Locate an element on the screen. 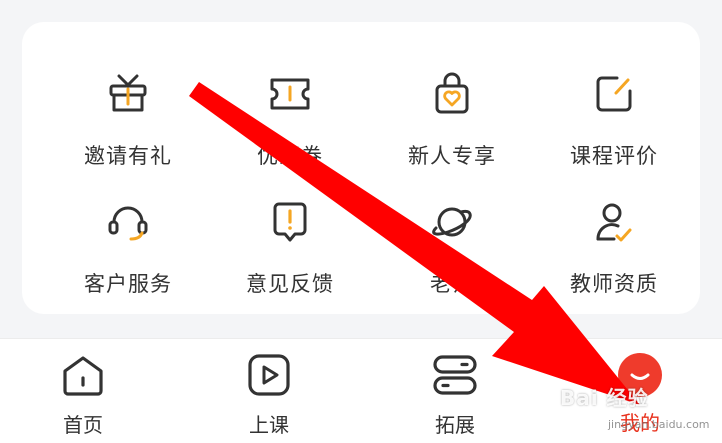  tab-label: 上课 is located at coordinates (269, 425).